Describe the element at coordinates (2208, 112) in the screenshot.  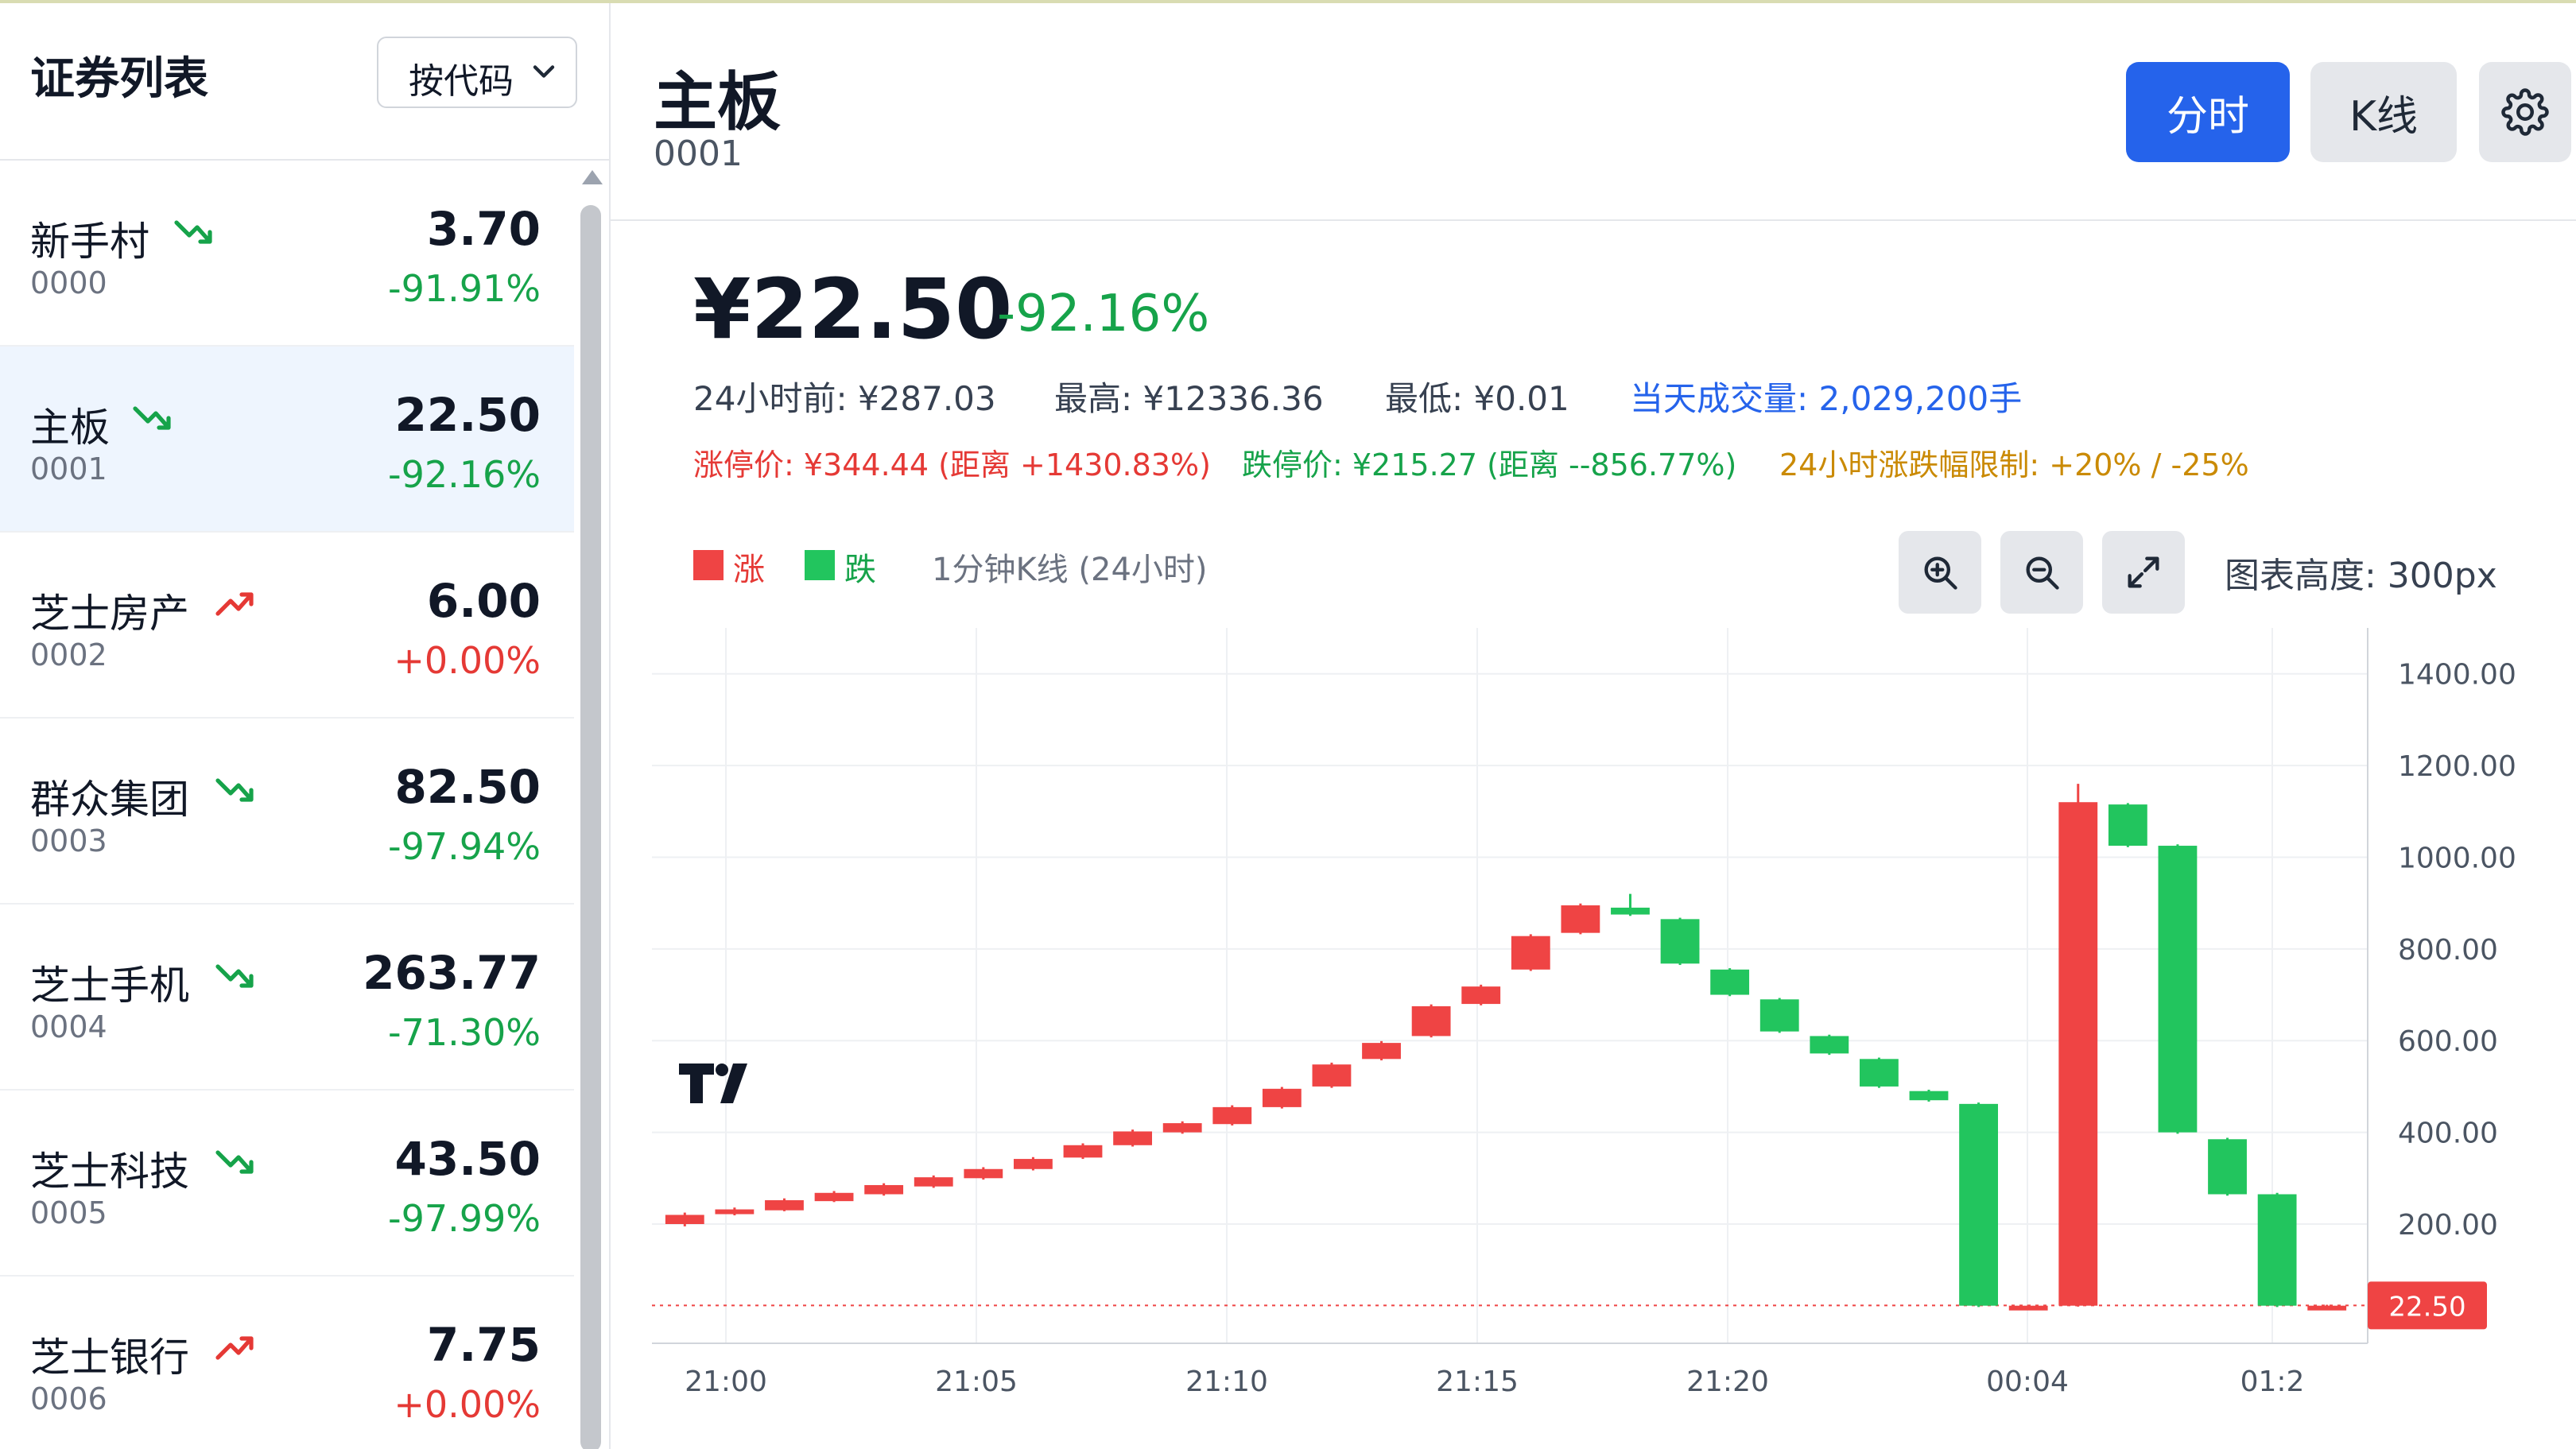
I see `tab-time-sharing: 分时` at that location.